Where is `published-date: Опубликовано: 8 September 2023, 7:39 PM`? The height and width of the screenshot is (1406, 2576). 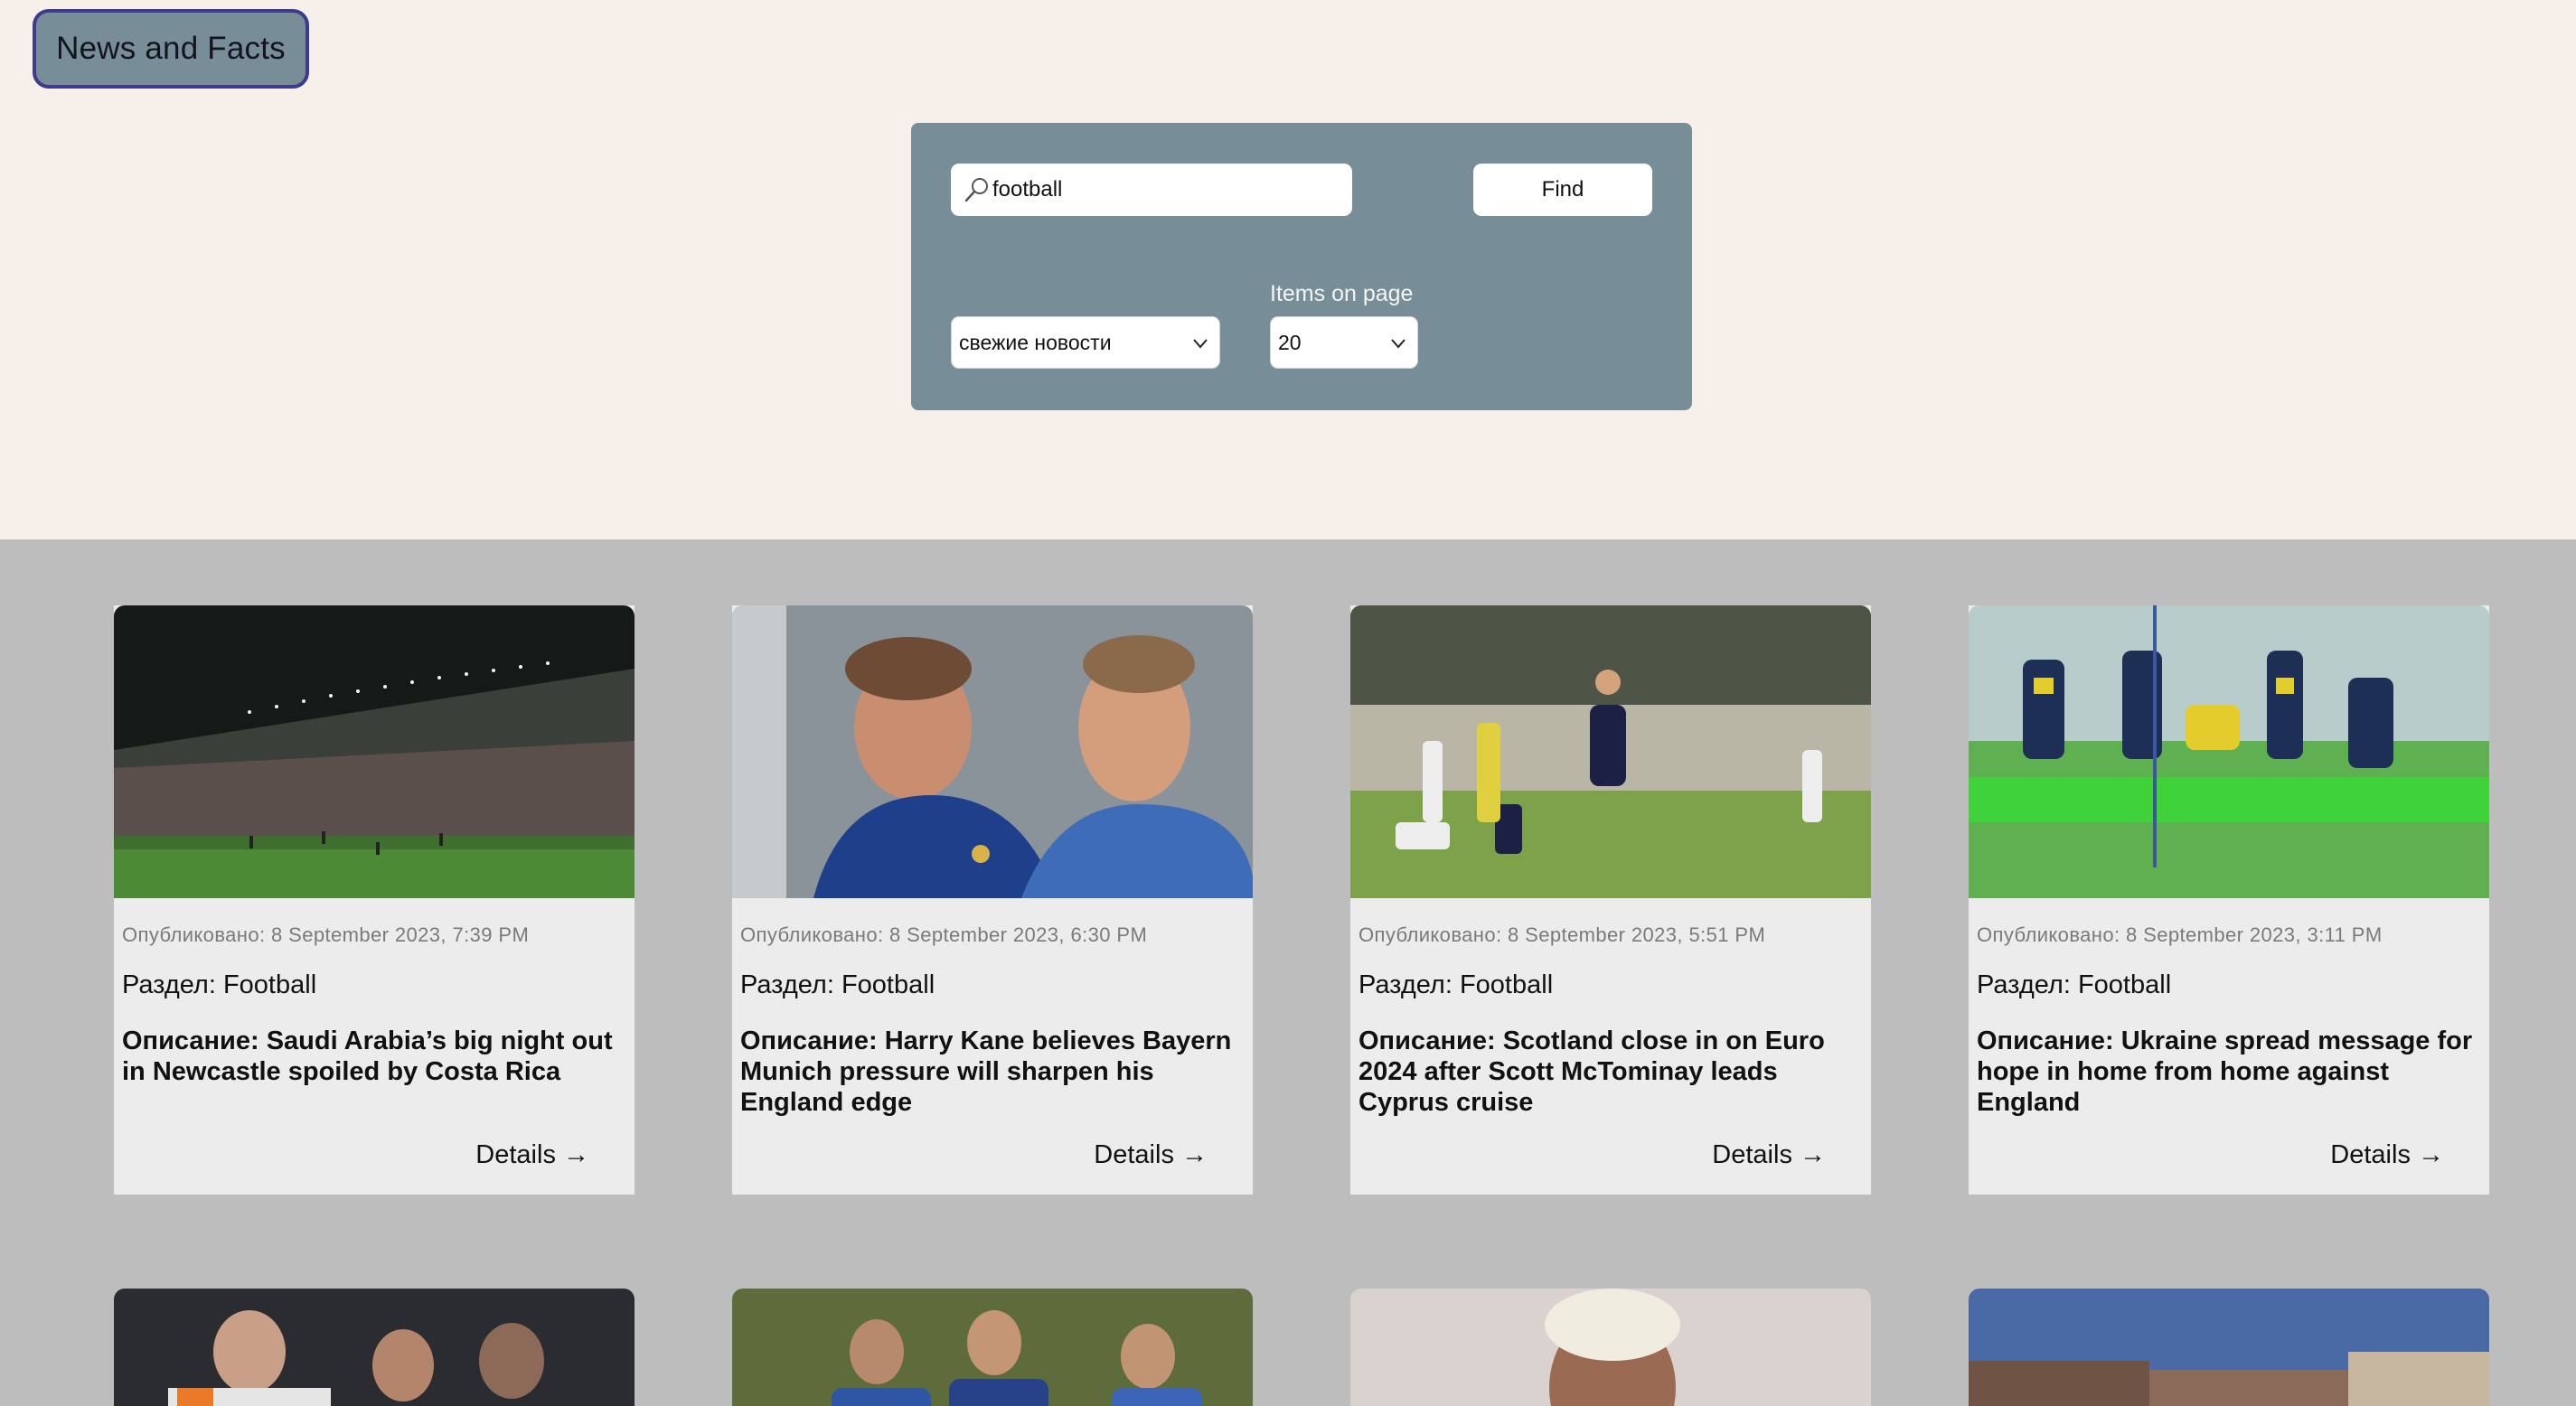 published-date: Опубликовано: 8 September 2023, 7:39 PM is located at coordinates (326, 935).